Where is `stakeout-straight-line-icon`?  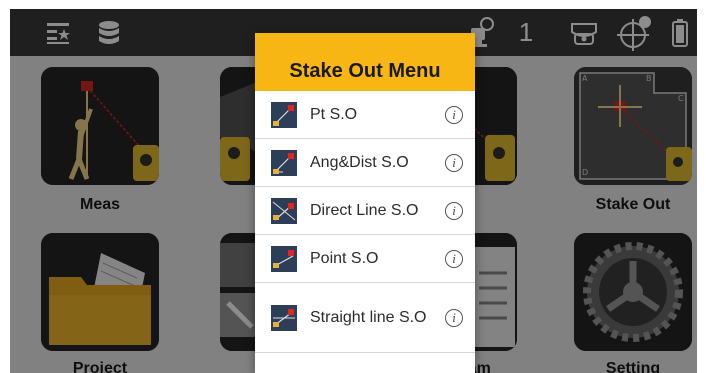
stakeout-straight-line-icon is located at coordinates (284, 317).